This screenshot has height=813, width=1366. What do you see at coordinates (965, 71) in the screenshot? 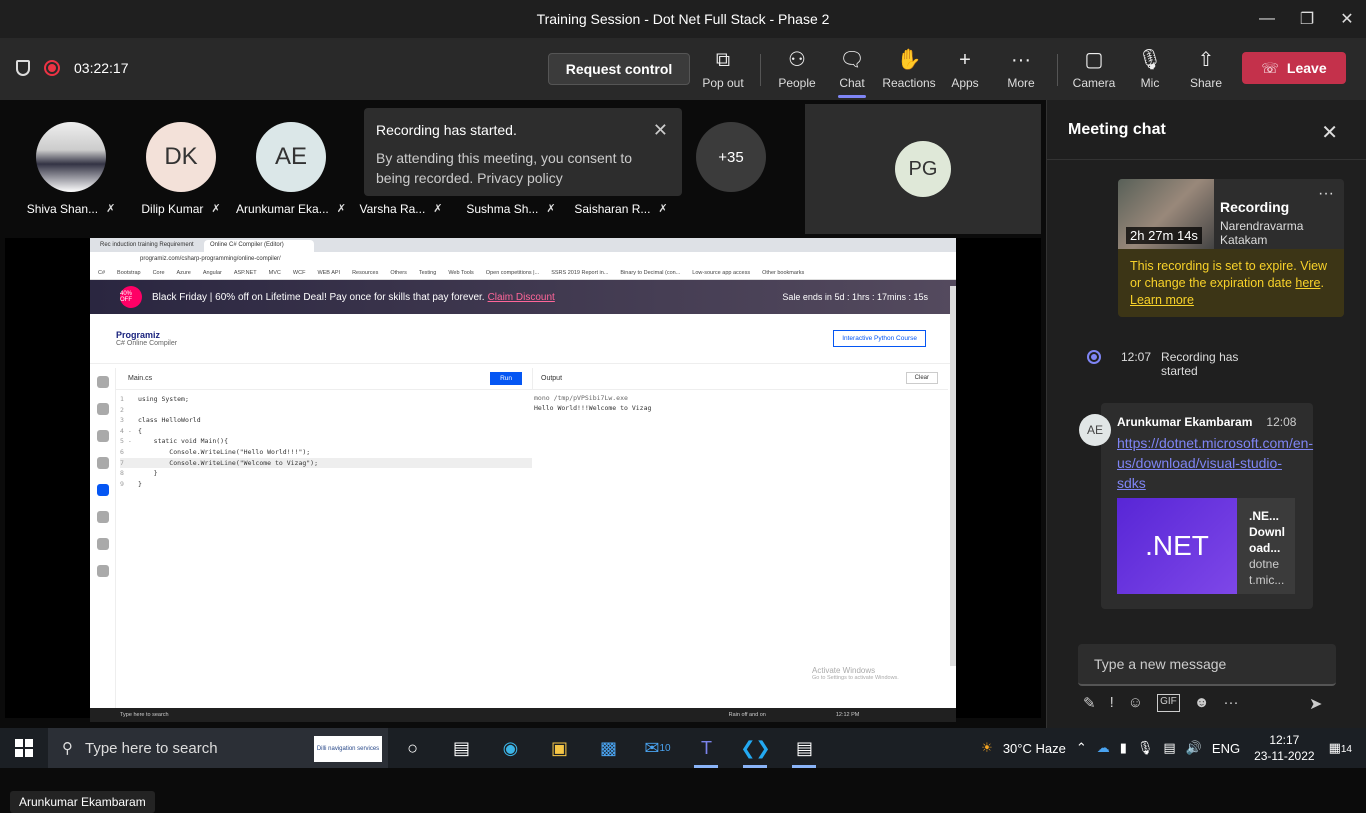
I see `apps-button: + Apps` at bounding box center [965, 71].